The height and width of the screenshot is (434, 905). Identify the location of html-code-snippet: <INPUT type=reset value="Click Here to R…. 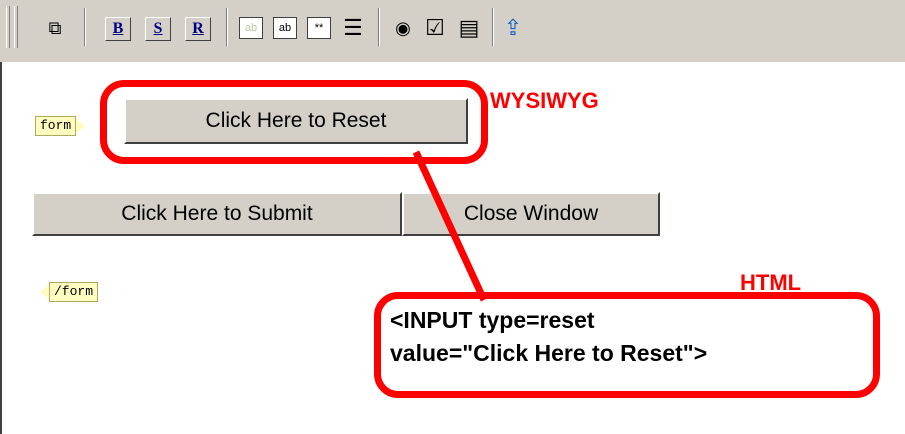
(548, 337).